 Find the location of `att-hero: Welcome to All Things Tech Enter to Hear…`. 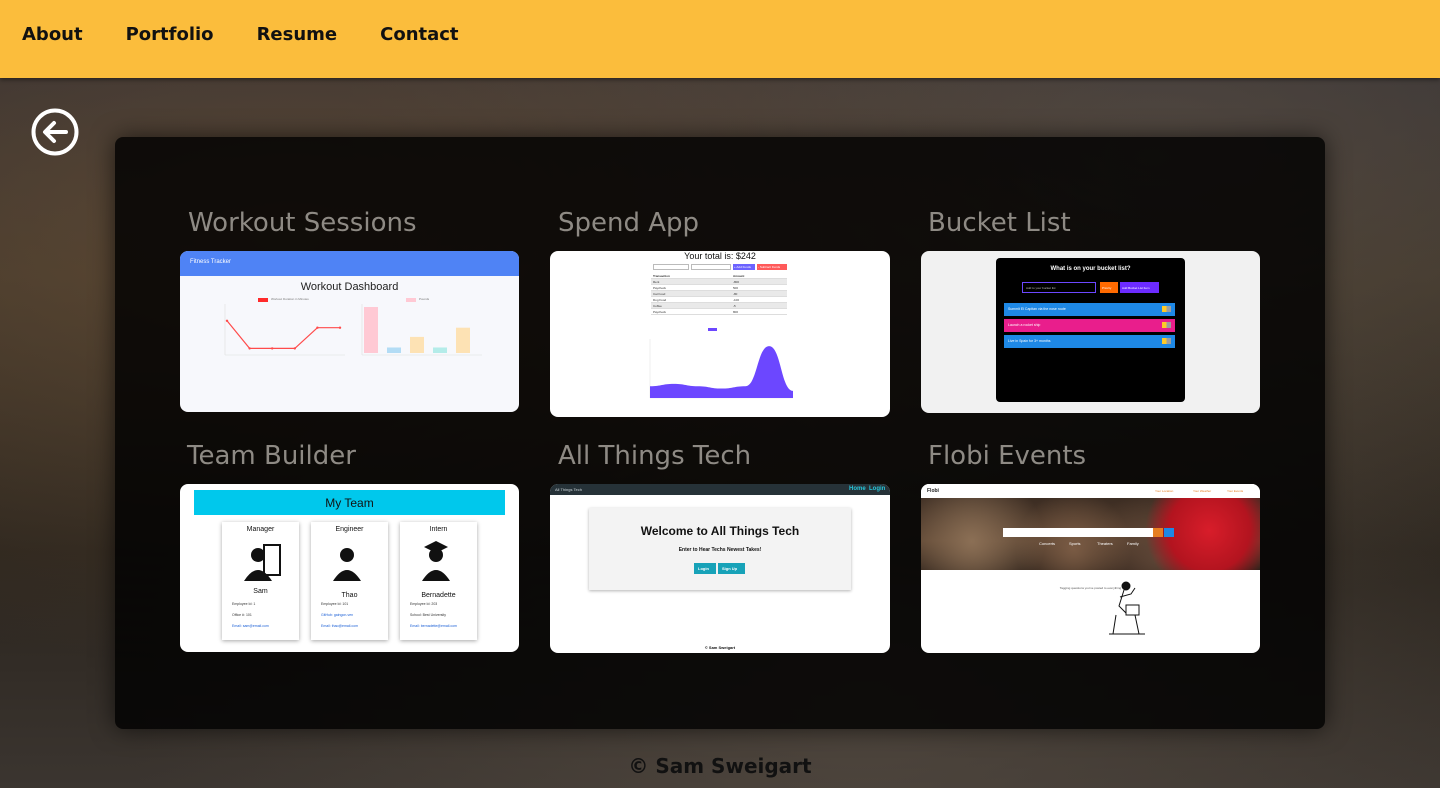

att-hero: Welcome to All Things Tech Enter to Hear… is located at coordinates (720, 549).